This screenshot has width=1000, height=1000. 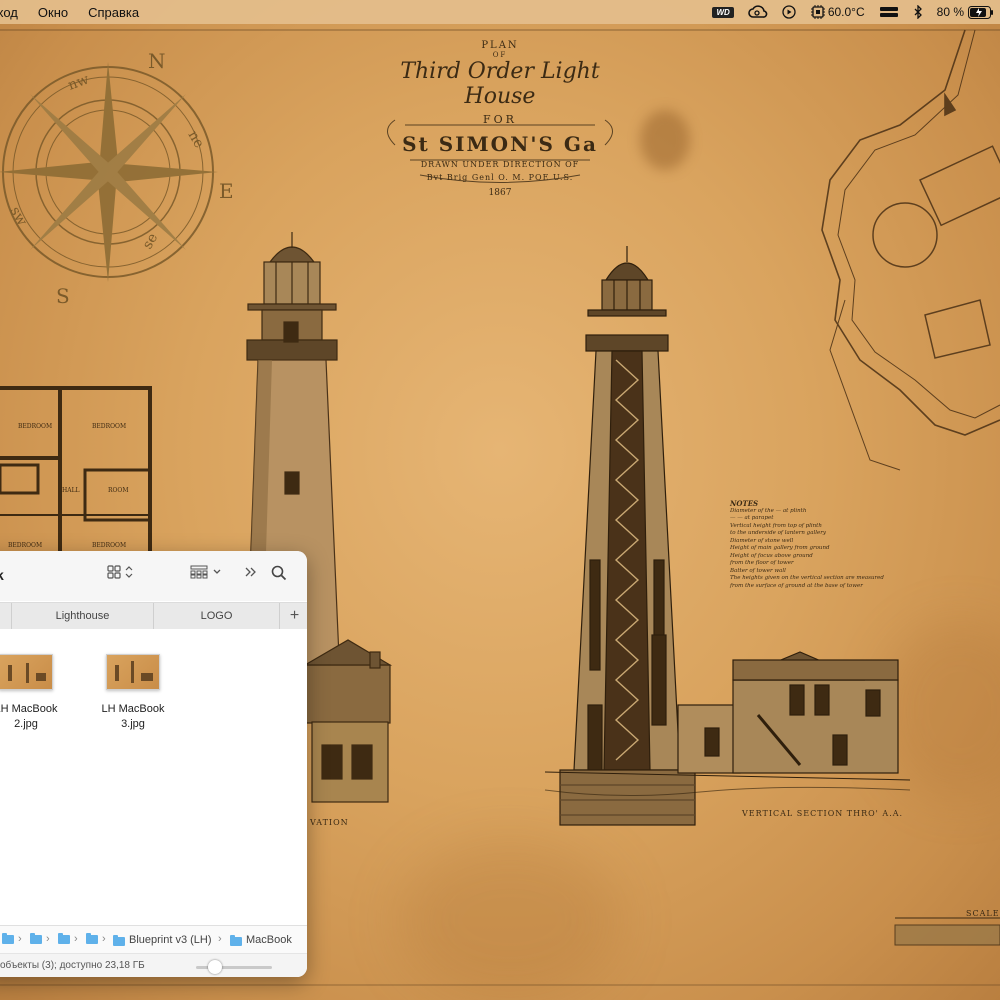 What do you see at coordinates (153, 576) in the screenshot?
I see `finder-toolbar: k` at bounding box center [153, 576].